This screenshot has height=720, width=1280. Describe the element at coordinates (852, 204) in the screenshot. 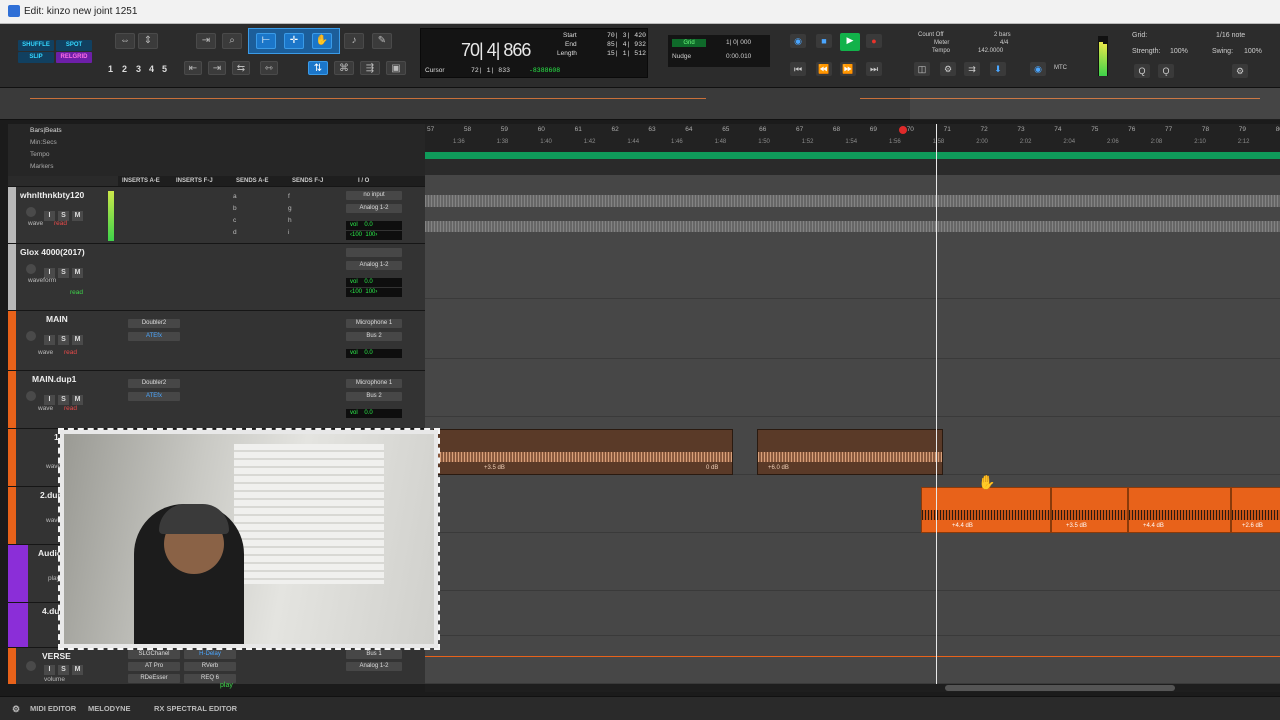

I see `lane-whnlthnkbty120` at that location.